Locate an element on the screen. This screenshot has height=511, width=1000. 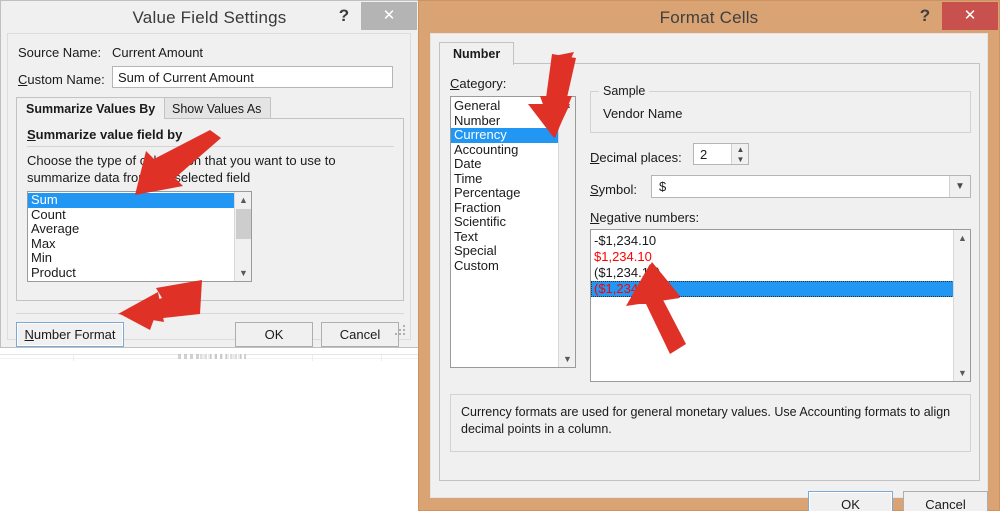
list-item: Accounting is located at coordinates (504, 150).